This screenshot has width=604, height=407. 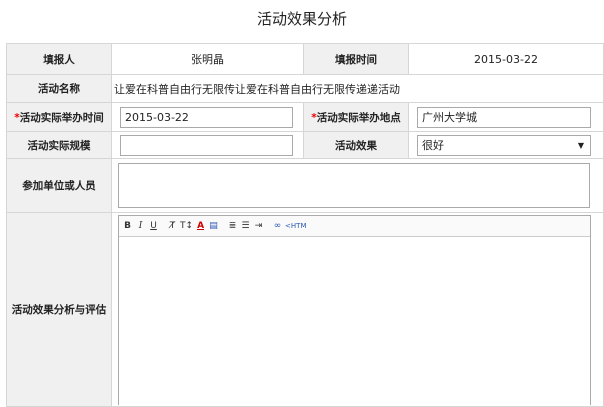 I want to click on participants-textarea, so click(x=354, y=185).